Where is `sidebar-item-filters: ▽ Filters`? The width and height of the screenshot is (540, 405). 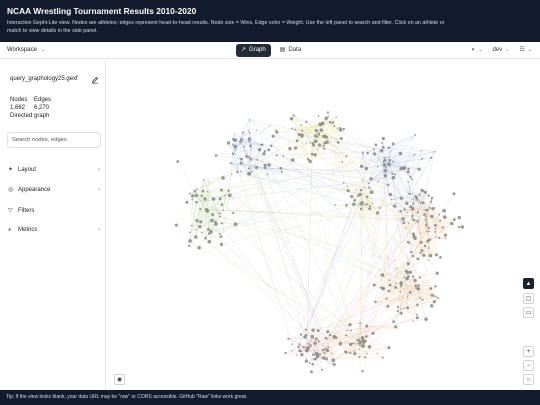 sidebar-item-filters: ▽ Filters is located at coordinates (54, 211).